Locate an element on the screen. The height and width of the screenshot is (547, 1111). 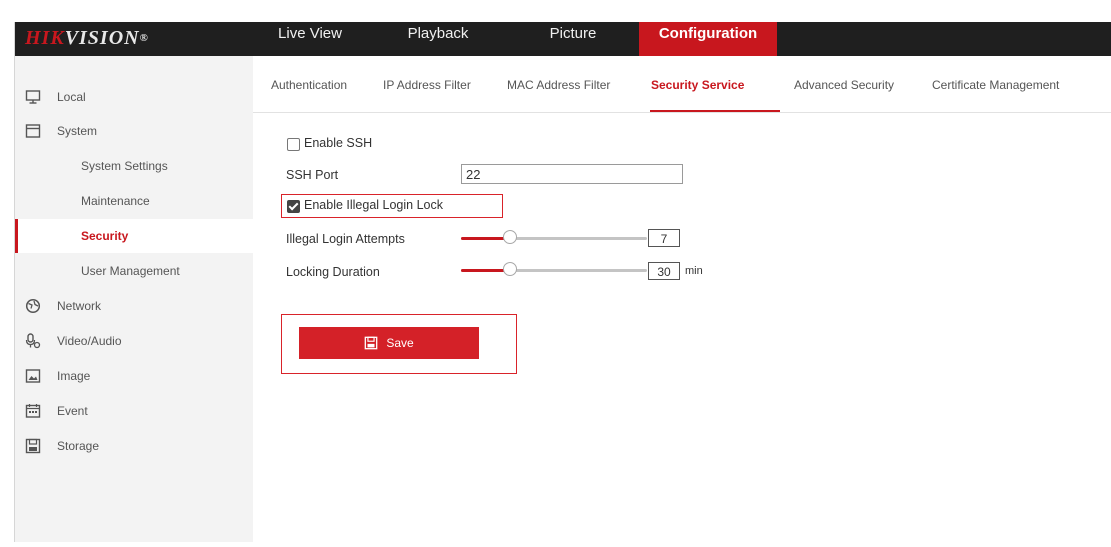
storage-icon is located at coordinates (33, 446).